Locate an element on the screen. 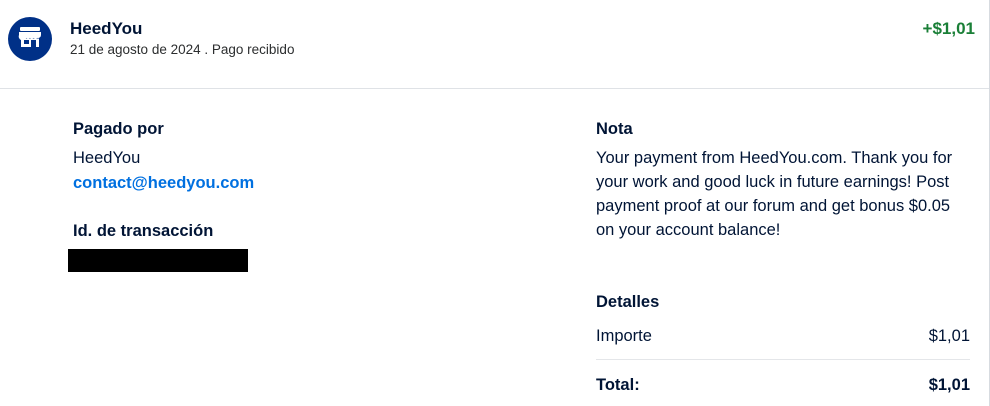 The height and width of the screenshot is (406, 990). transaction-id-title: Id. de transacción is located at coordinates (143, 231).